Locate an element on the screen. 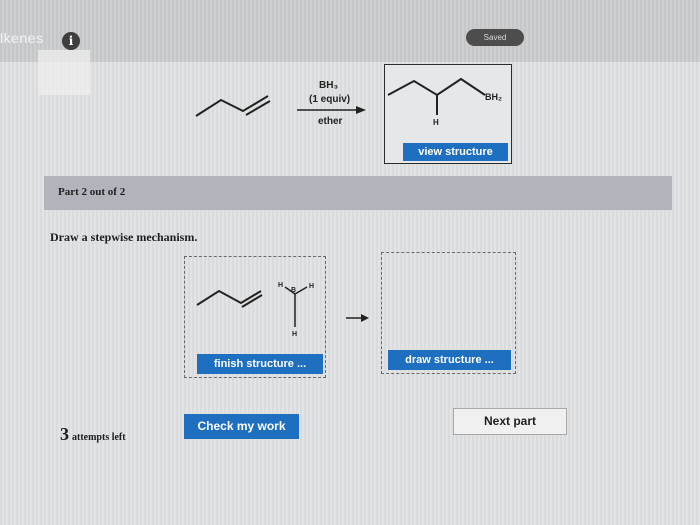 Image resolution: width=700 pixels, height=525 pixels. step1-bh-bond-right is located at coordinates (301, 290).